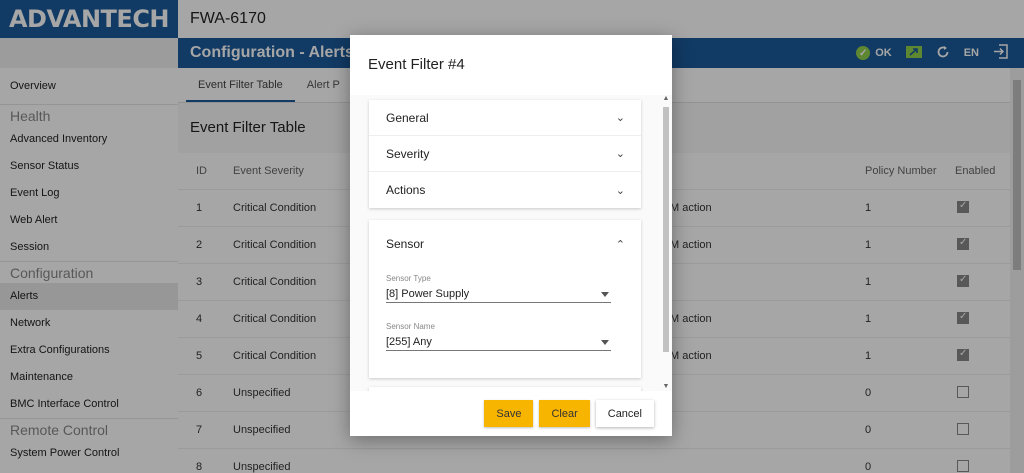 This screenshot has height=473, width=1024. What do you see at coordinates (498, 294) in the screenshot?
I see `sensor-type-select: [8] Power Supply` at bounding box center [498, 294].